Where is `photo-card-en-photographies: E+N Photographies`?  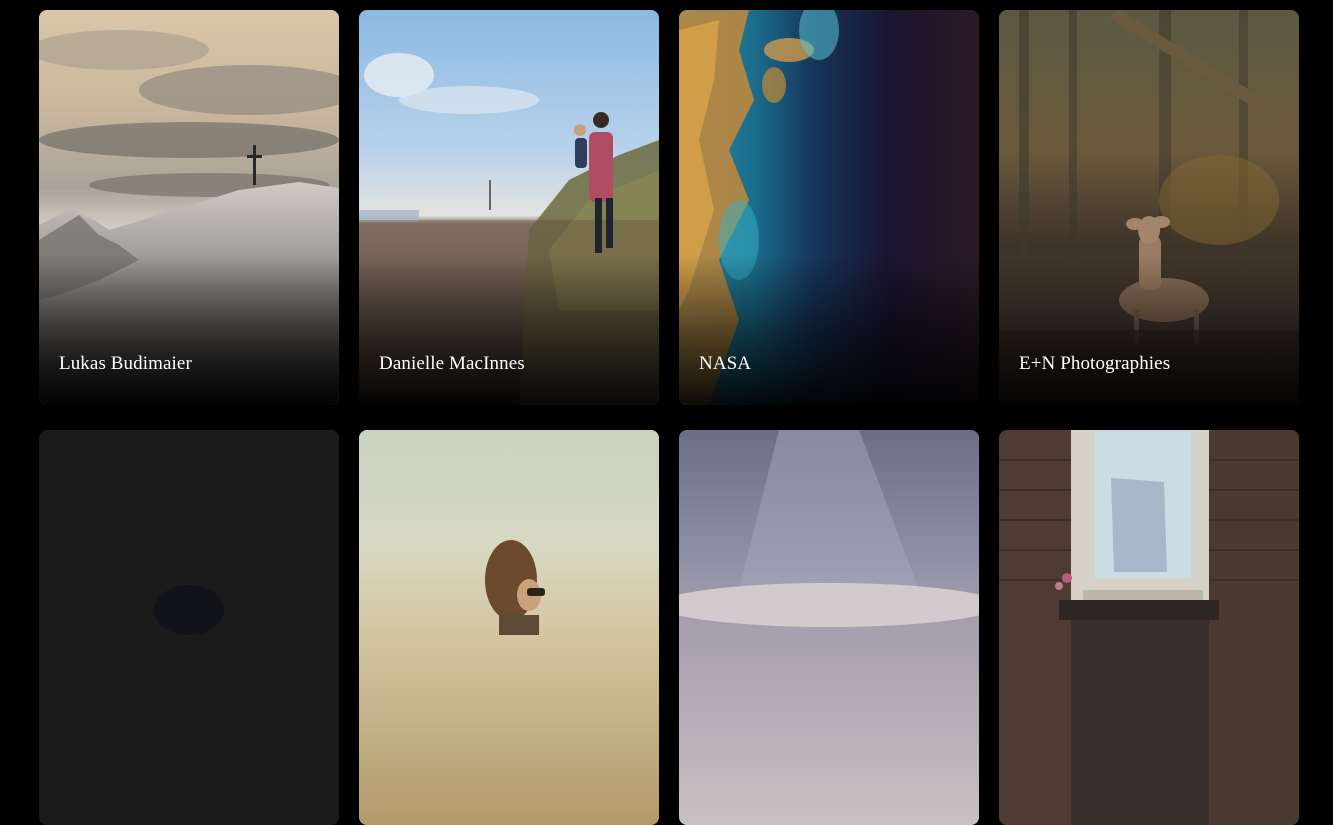 photo-card-en-photographies: E+N Photographies is located at coordinates (1149, 207).